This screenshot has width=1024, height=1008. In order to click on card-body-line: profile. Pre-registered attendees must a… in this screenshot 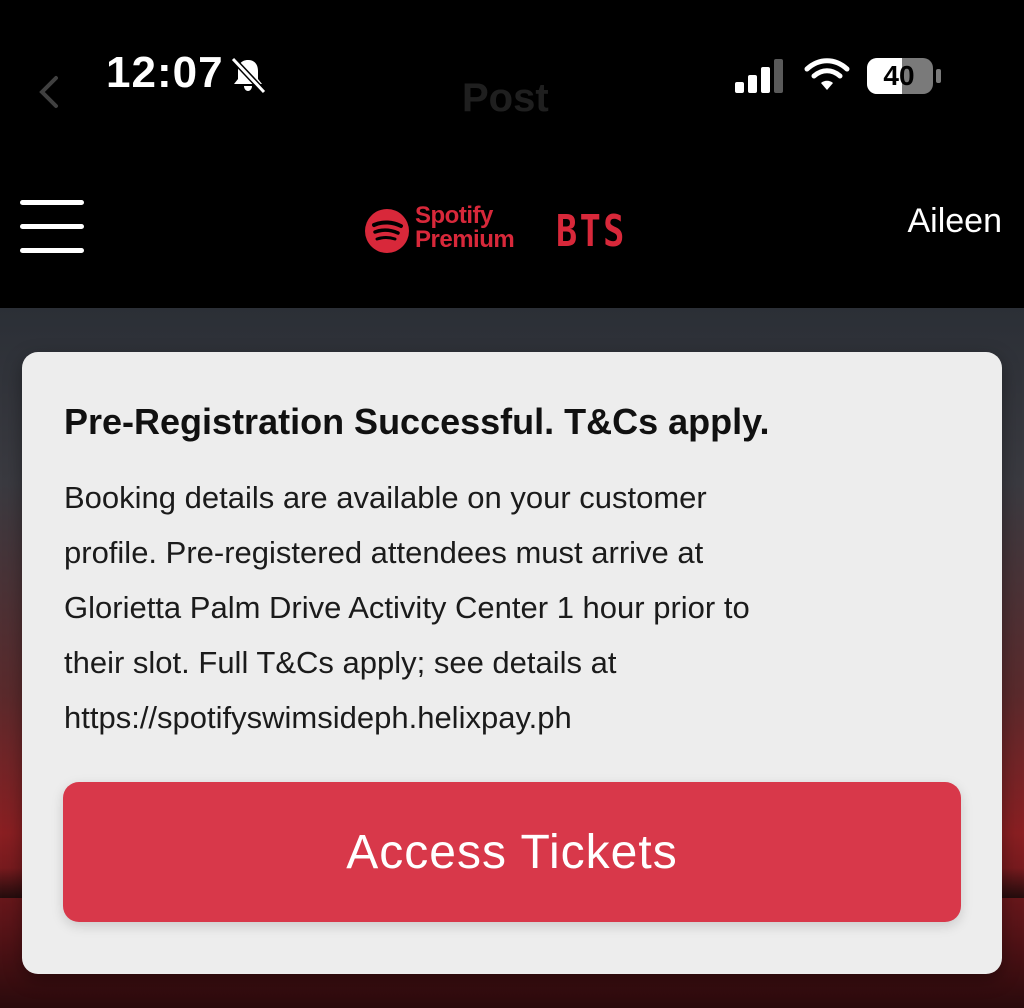, I will do `click(384, 552)`.